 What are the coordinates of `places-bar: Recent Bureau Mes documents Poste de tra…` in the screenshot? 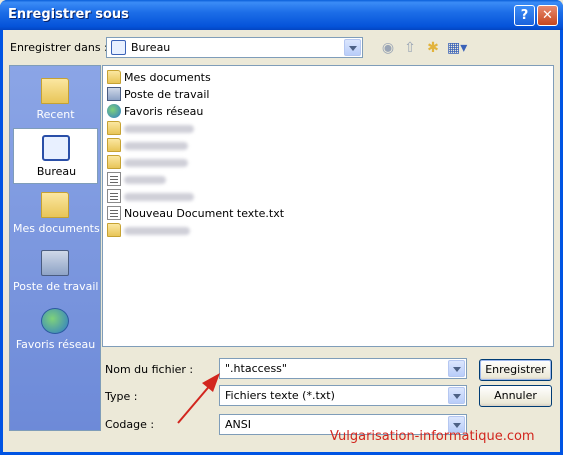 It's located at (55, 248).